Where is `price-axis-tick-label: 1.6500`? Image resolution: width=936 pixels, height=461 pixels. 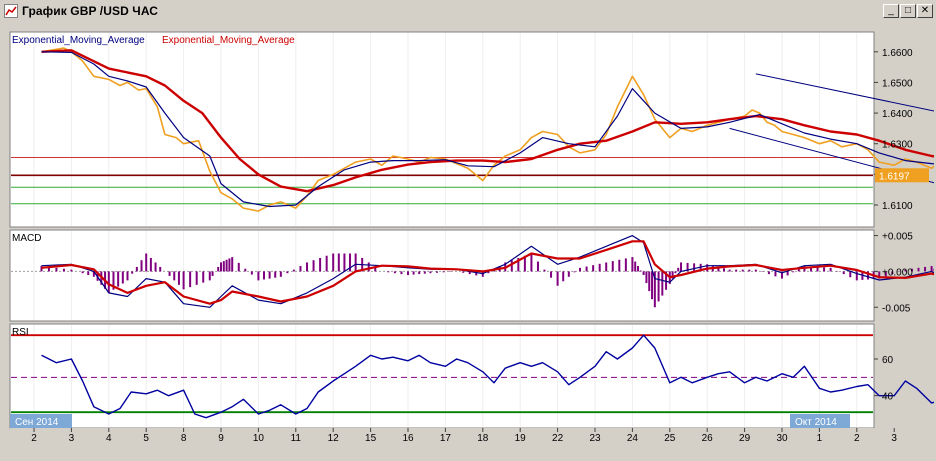 price-axis-tick-label: 1.6500 is located at coordinates (897, 83).